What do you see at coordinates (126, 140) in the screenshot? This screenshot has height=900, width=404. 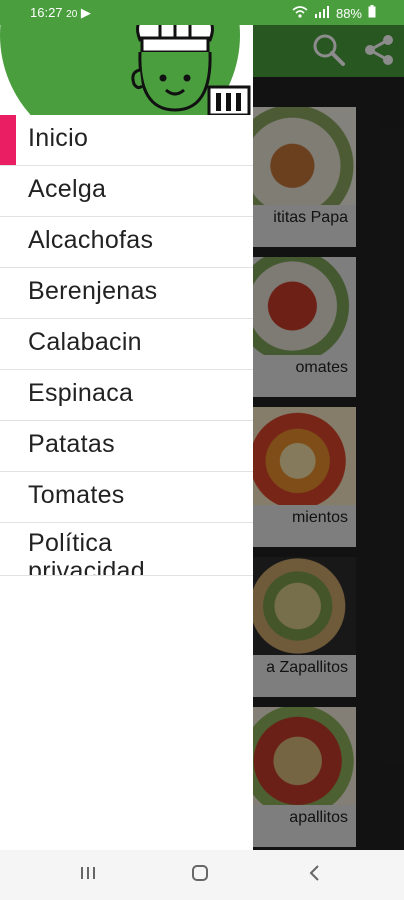 I see `menu-item-inicio: Inicio` at bounding box center [126, 140].